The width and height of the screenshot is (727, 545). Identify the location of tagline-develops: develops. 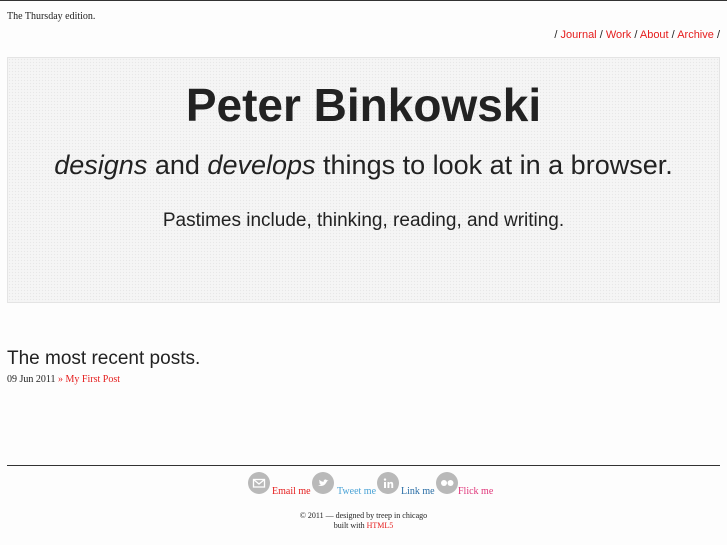
(261, 165).